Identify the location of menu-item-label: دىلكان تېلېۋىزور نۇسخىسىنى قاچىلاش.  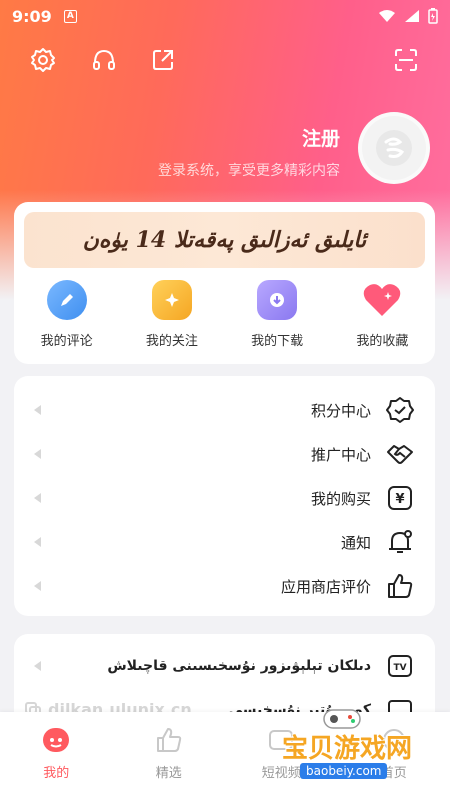
(239, 666).